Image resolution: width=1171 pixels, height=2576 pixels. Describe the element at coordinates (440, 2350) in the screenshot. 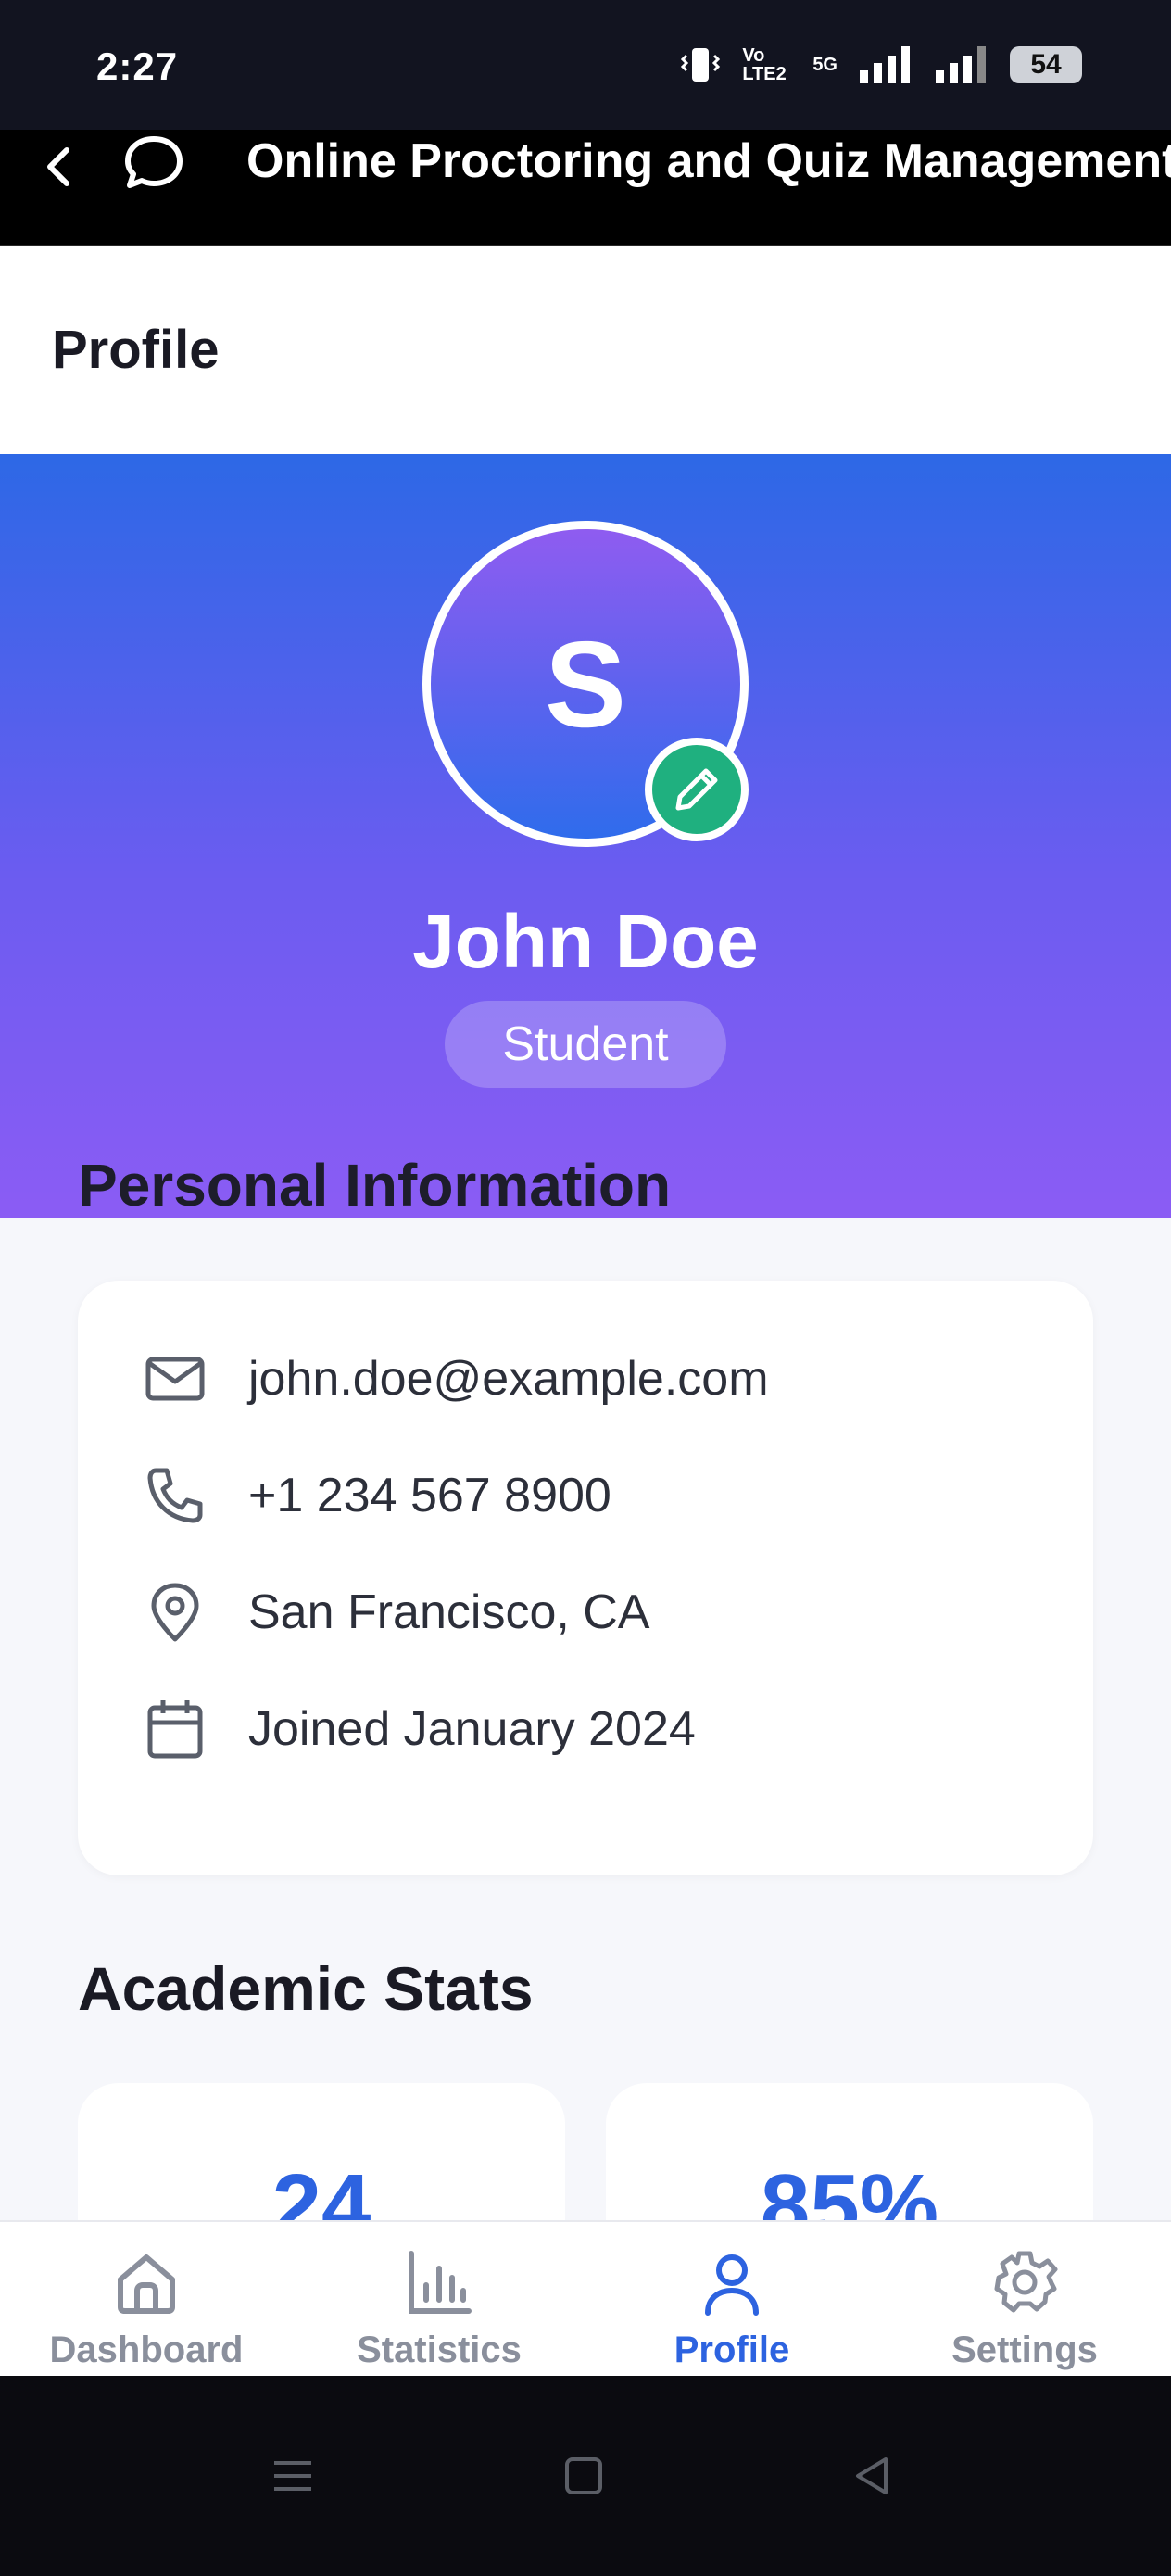

I see `nav-label-statistics: Statistics` at that location.